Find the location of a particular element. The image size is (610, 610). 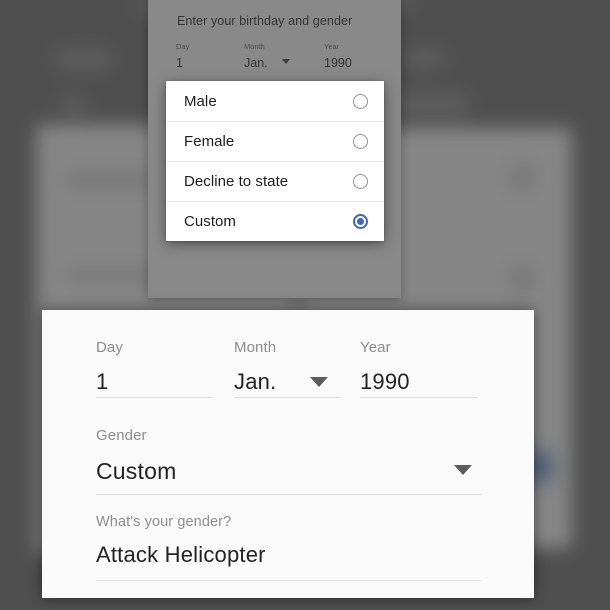

custom-gender-label: What's your gender? is located at coordinates (164, 522).